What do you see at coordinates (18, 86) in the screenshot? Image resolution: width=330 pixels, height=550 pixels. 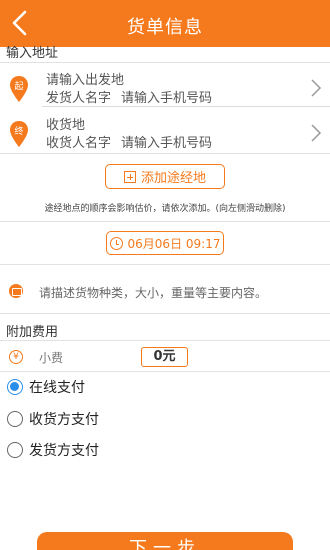 I see `svg-text: 起` at bounding box center [18, 86].